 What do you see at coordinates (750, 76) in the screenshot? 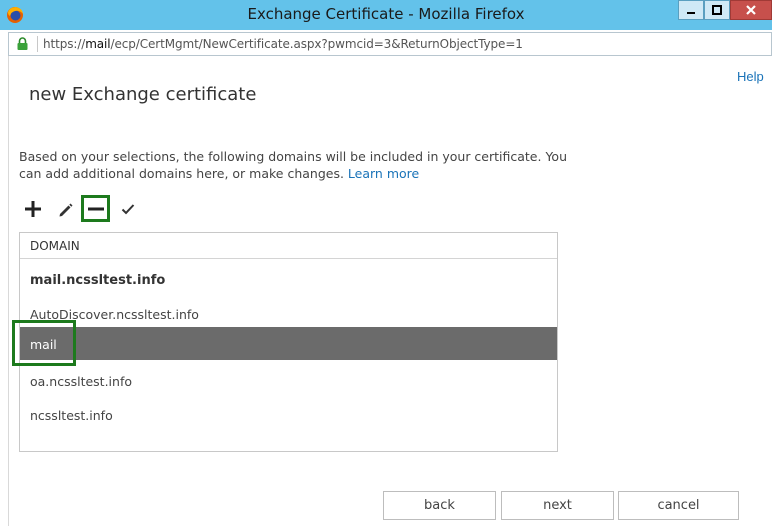
I see `help-link: Help` at bounding box center [750, 76].